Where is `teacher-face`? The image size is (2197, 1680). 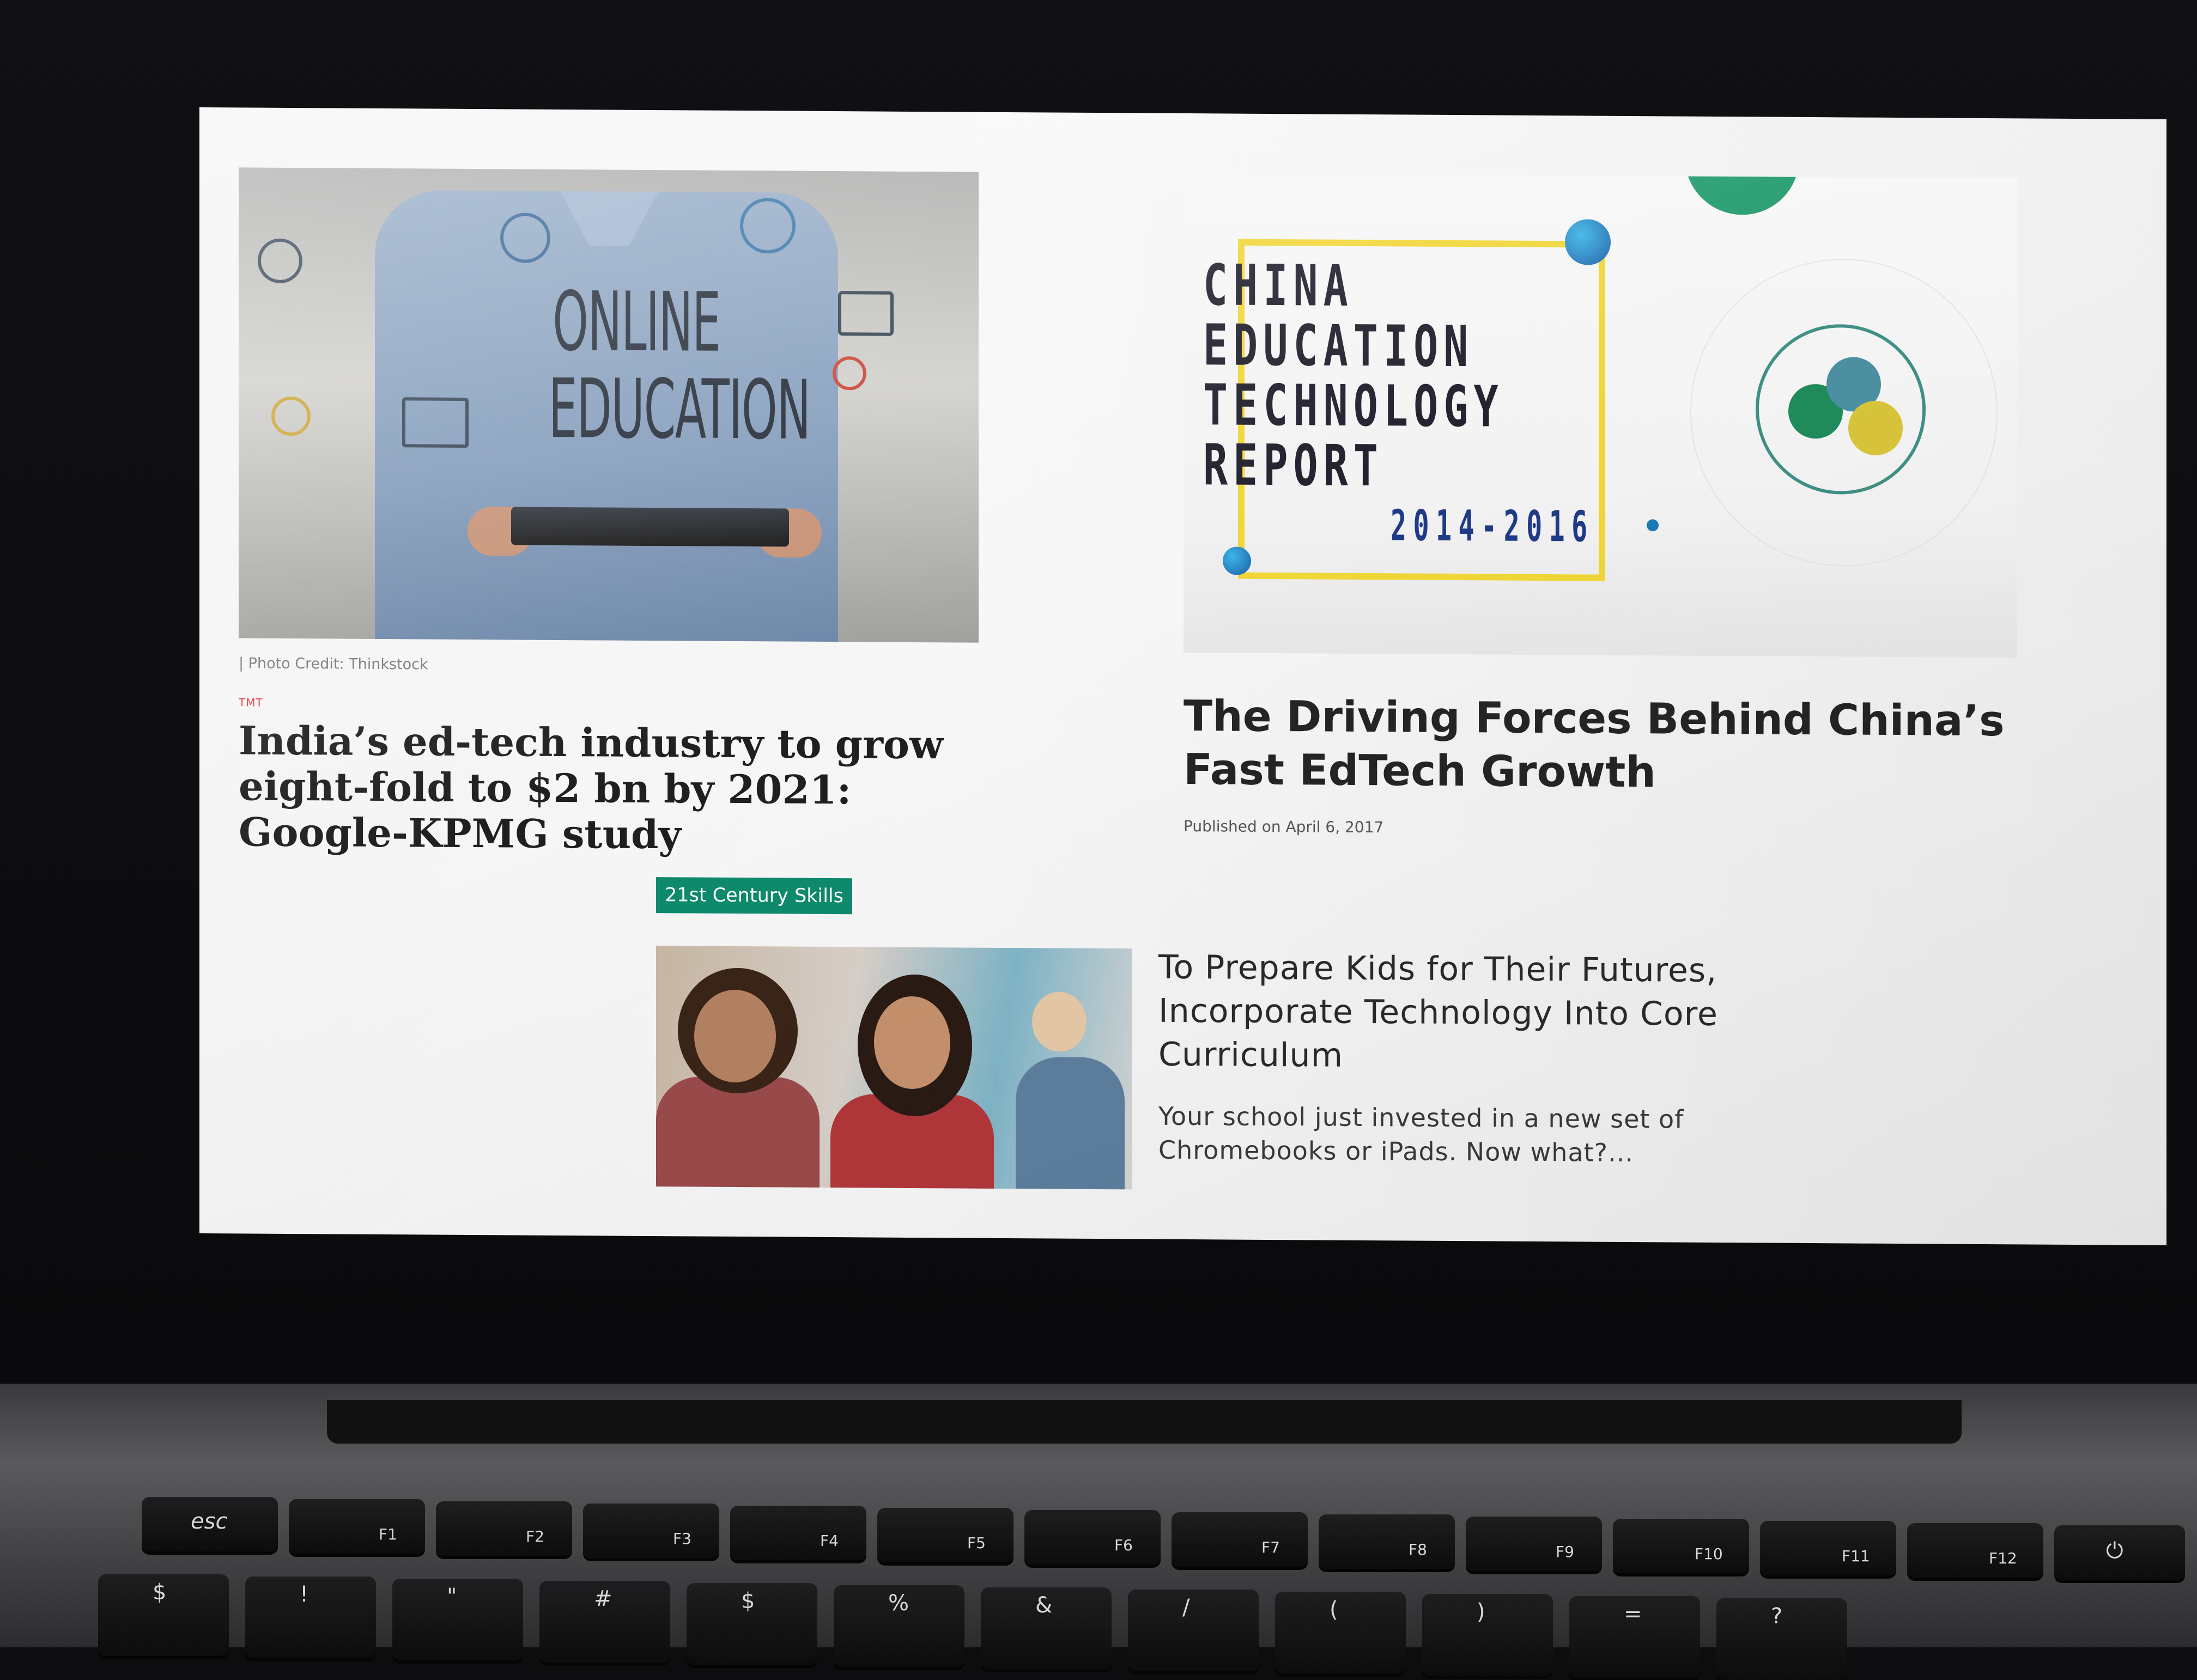 teacher-face is located at coordinates (912, 1042).